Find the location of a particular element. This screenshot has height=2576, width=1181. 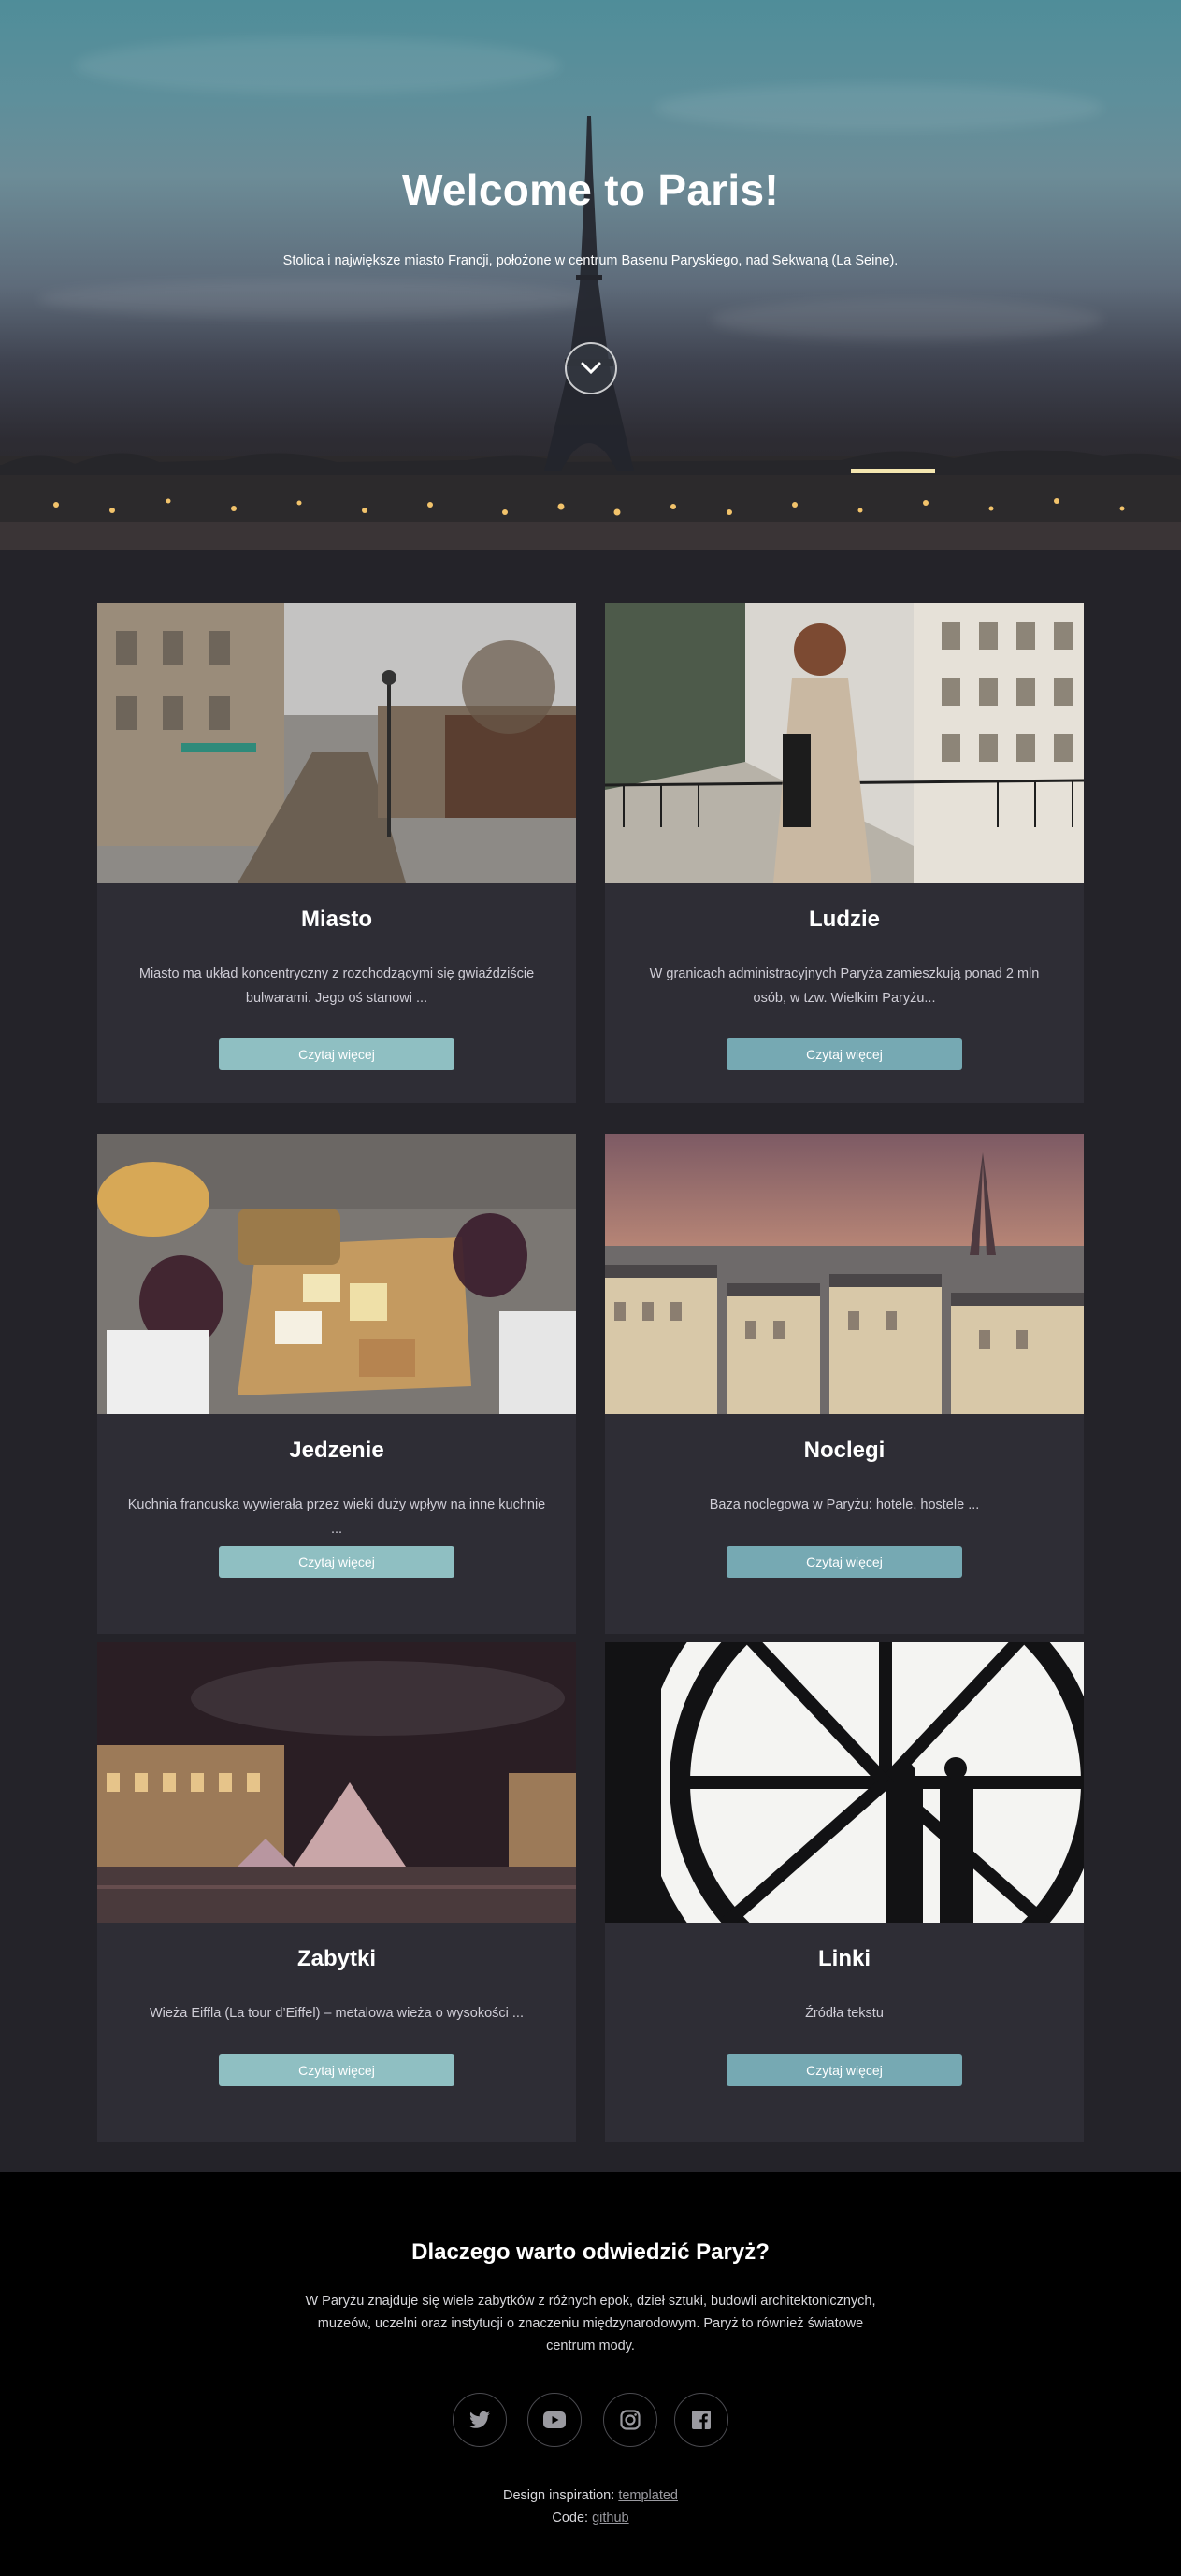

card-title: Ludzie is located at coordinates (845, 919).